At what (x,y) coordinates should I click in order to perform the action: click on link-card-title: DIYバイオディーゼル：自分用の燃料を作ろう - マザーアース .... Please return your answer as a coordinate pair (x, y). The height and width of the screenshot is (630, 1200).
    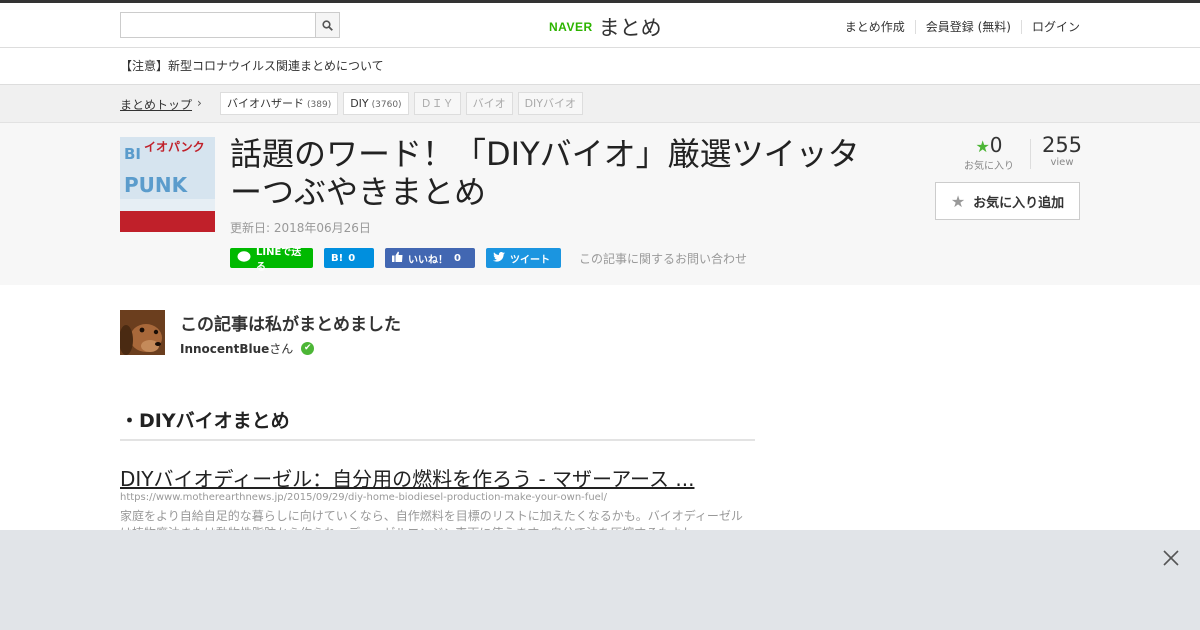
    Looking at the image, I should click on (407, 477).